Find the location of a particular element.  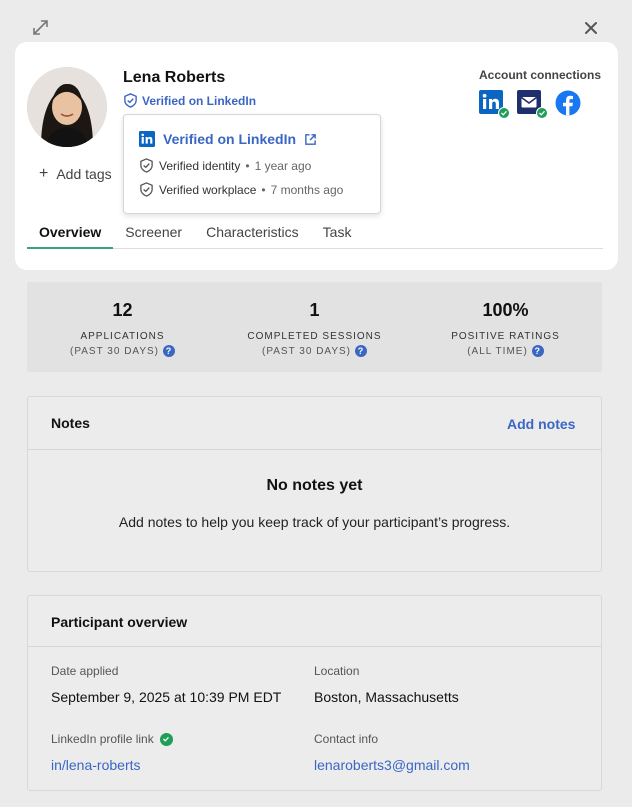

verified-identity-row: Verified identity • 1 year ago is located at coordinates (225, 165).